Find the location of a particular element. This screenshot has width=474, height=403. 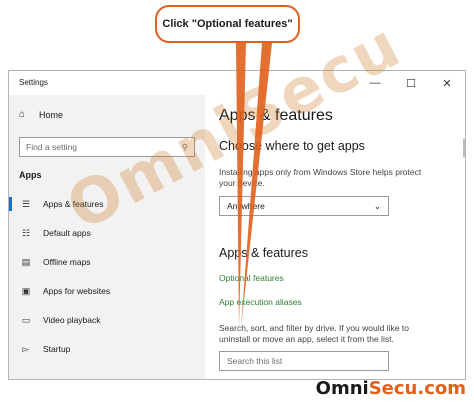

apps-section-label: Apps is located at coordinates (30, 175).